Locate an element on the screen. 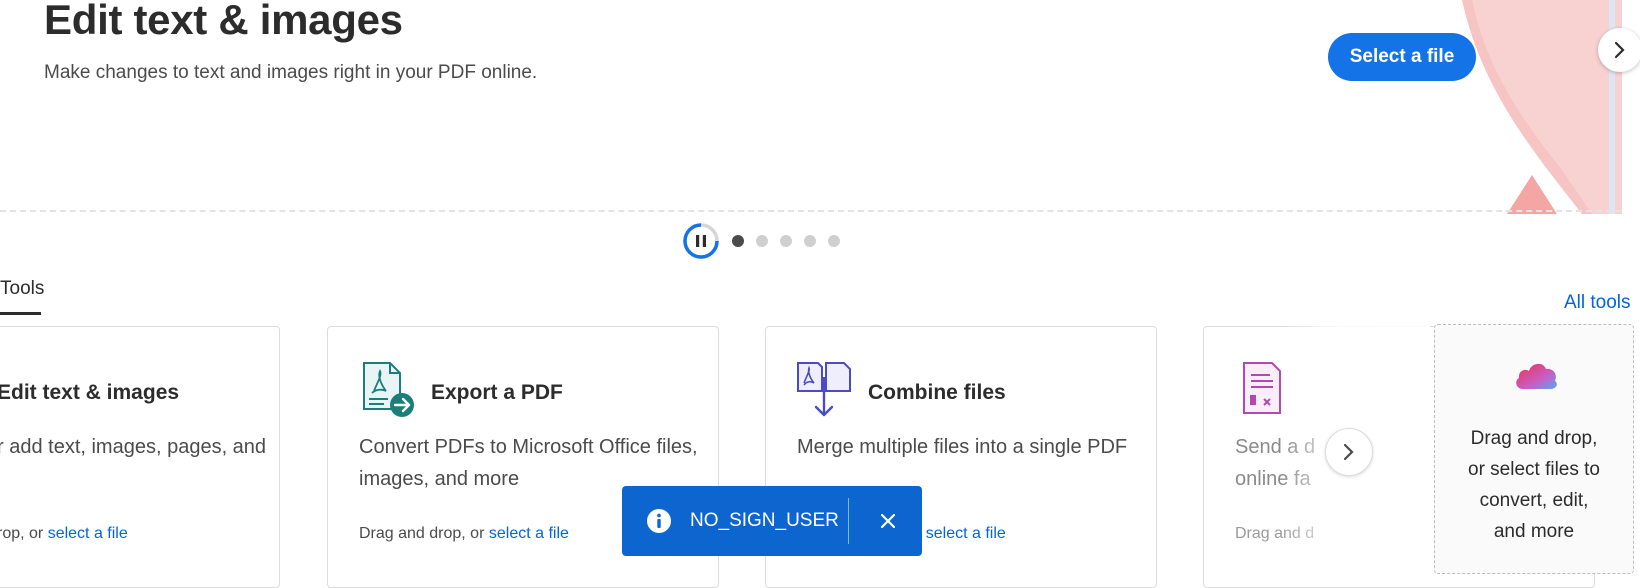 The height and width of the screenshot is (588, 1640). carousel-pause-button is located at coordinates (701, 241).